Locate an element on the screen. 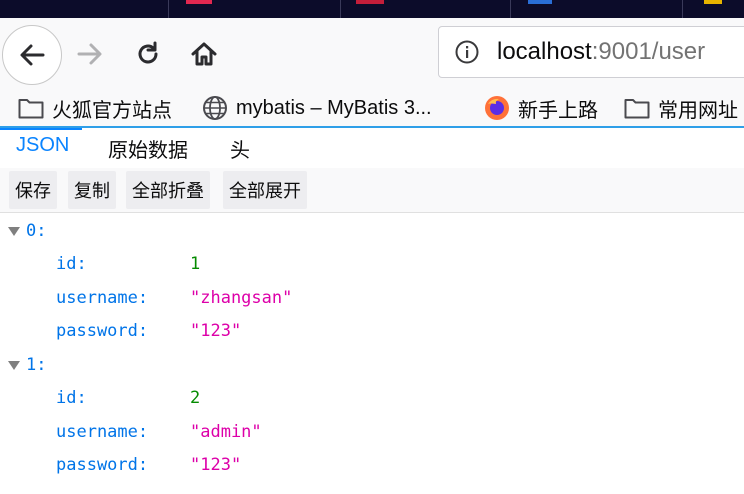 The image size is (744, 494). tab-strip is located at coordinates (372, 9).